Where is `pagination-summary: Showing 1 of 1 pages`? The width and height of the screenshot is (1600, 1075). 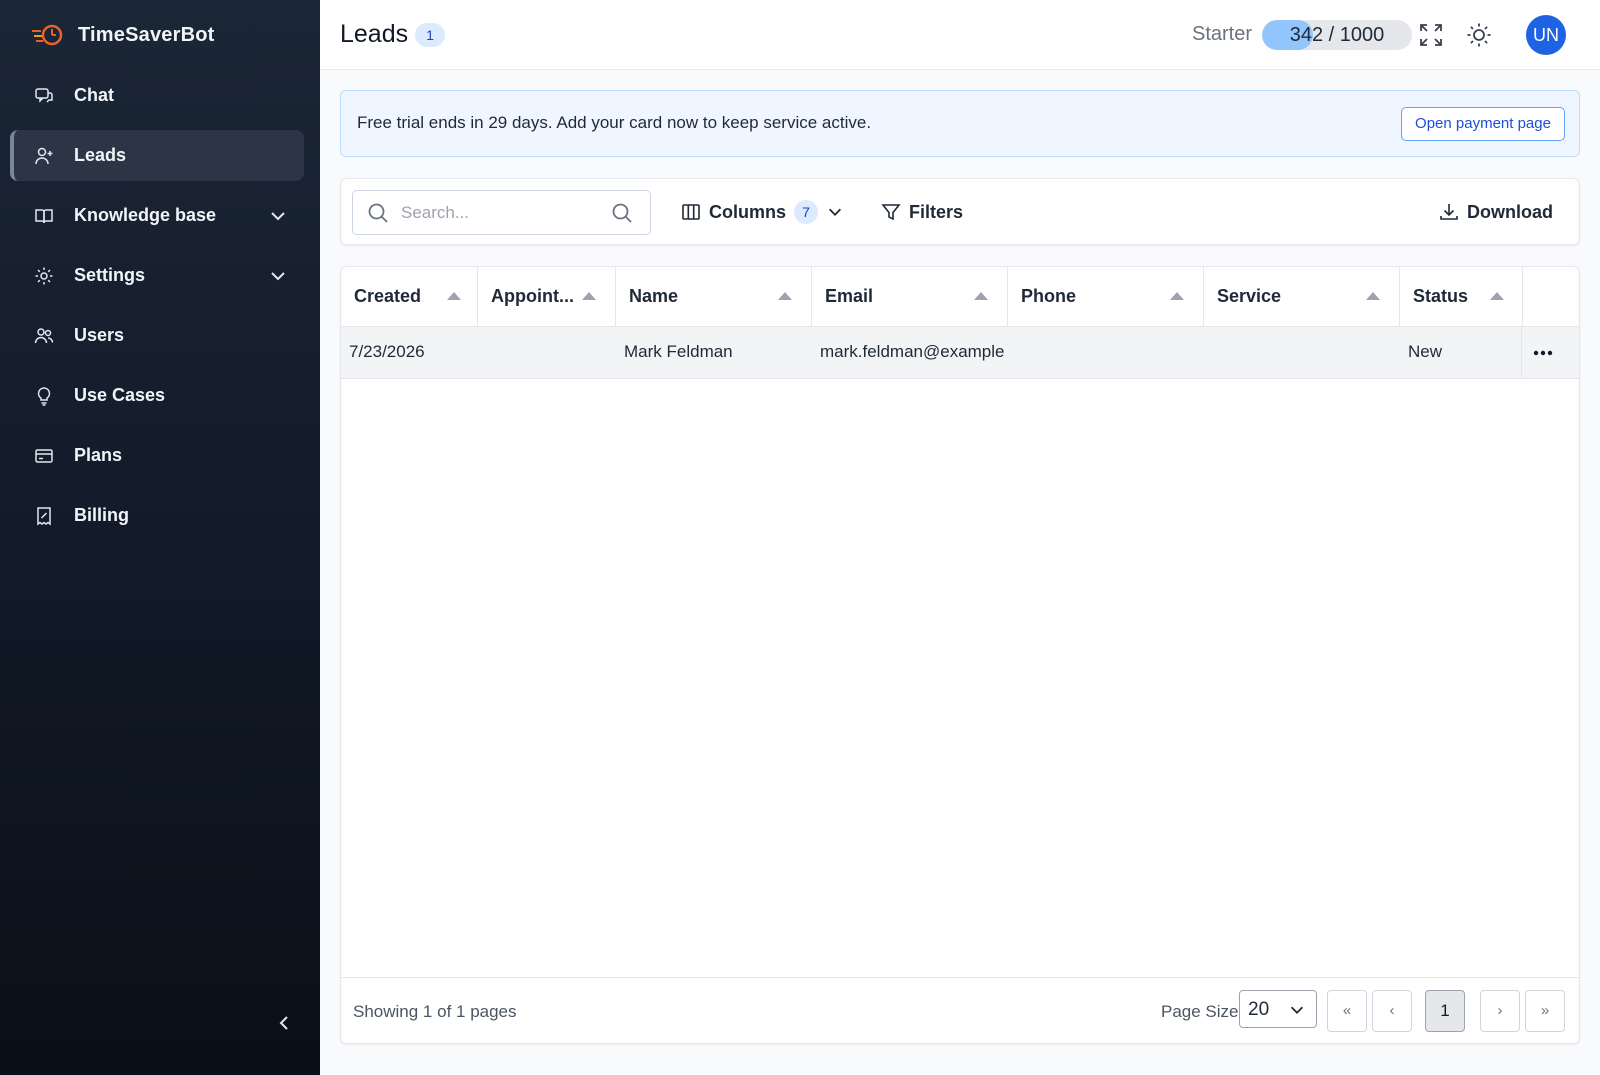
pagination-summary: Showing 1 of 1 pages is located at coordinates (435, 1011).